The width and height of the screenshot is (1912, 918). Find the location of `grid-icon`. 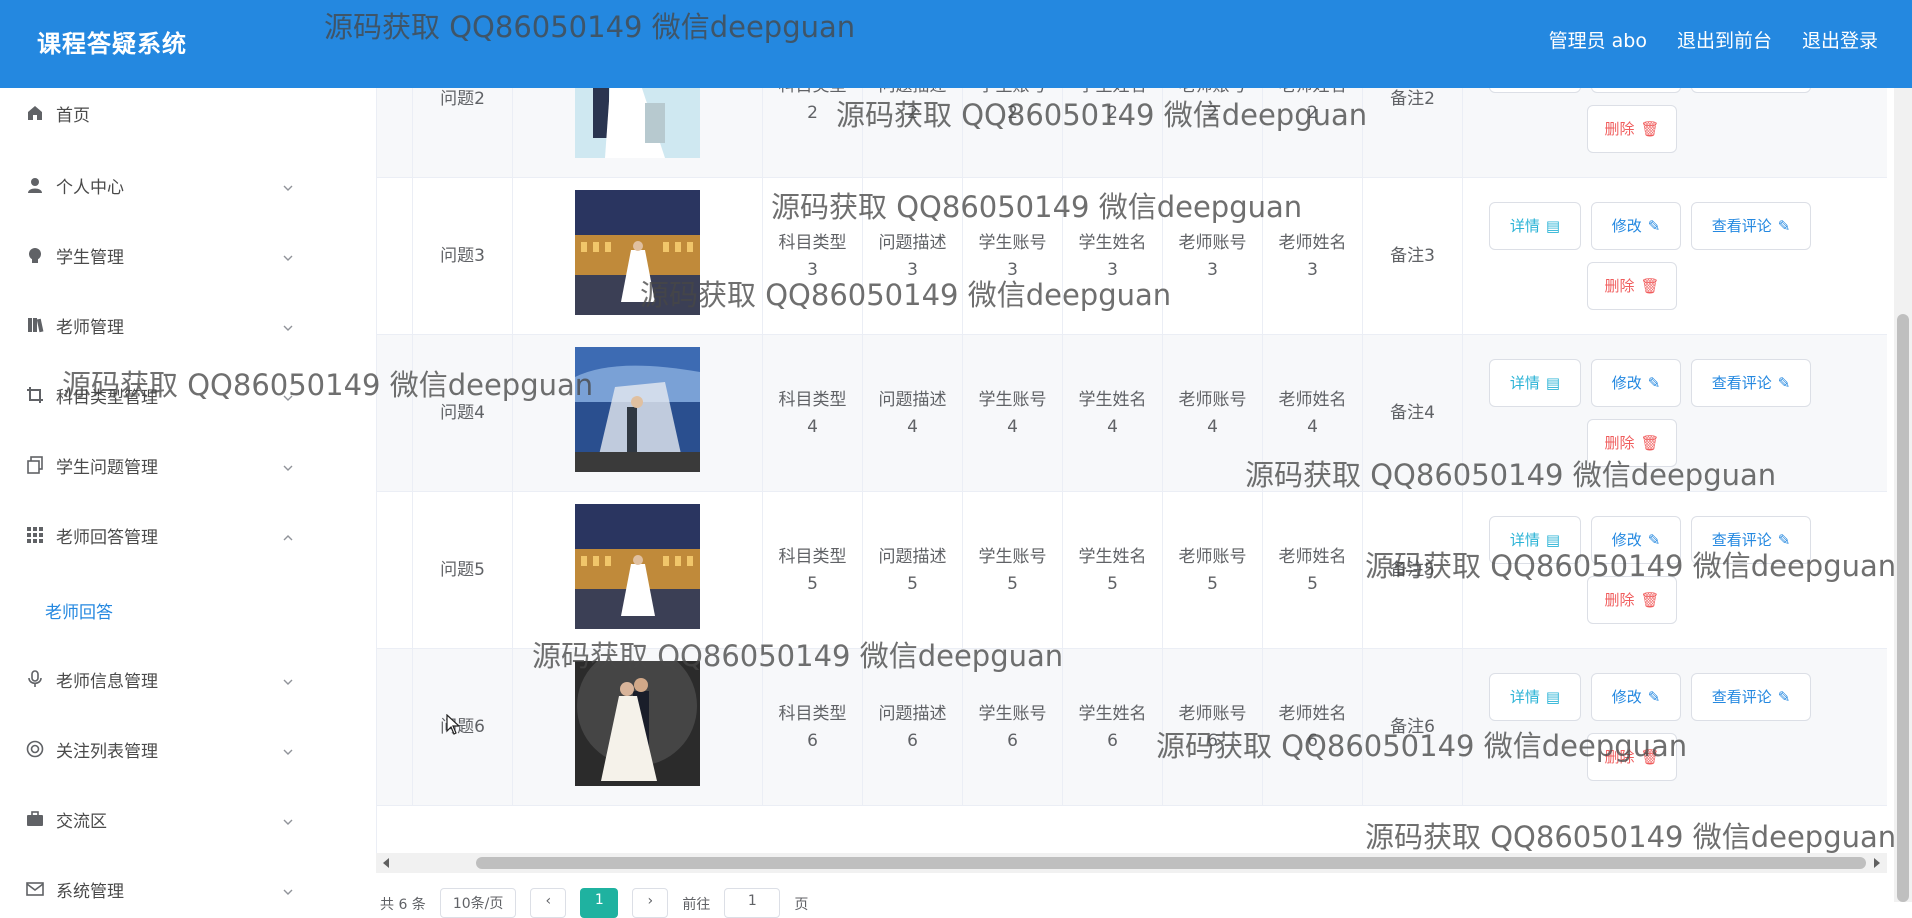

grid-icon is located at coordinates (35, 535).